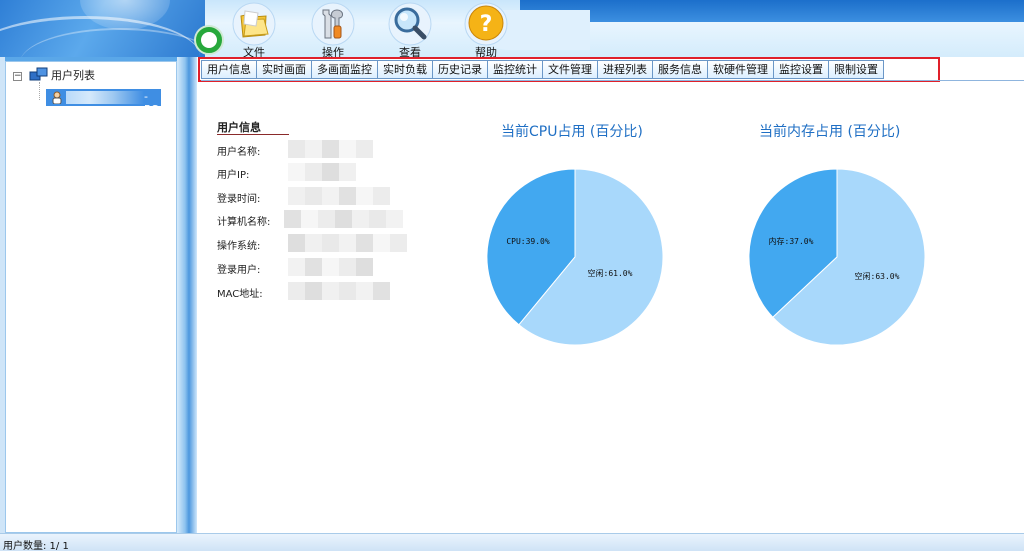 Image resolution: width=1024 pixels, height=552 pixels. What do you see at coordinates (253, 134) in the screenshot?
I see `user-info-title-rule` at bounding box center [253, 134].